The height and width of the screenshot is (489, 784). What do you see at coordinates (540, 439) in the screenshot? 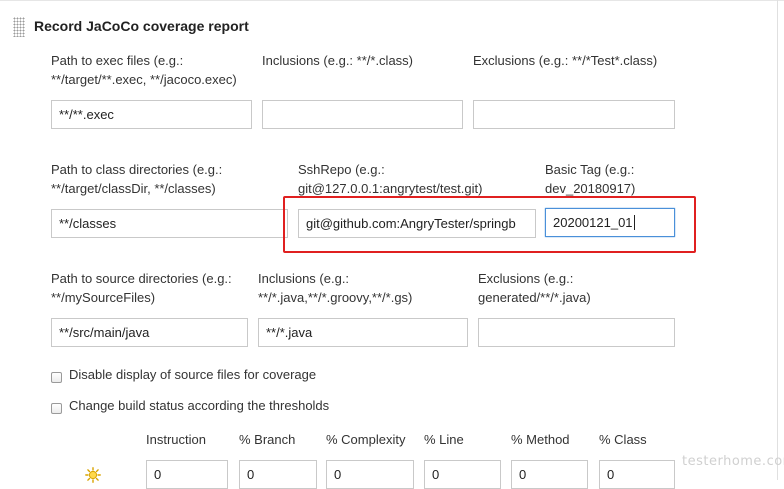
I see `threshold-header-method: % Method` at bounding box center [540, 439].